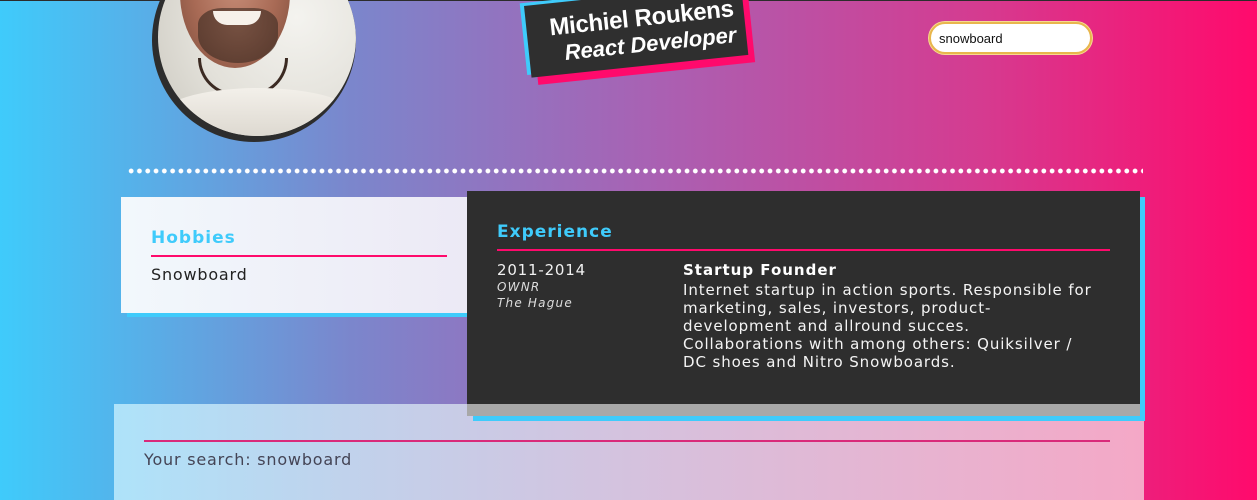  Describe the element at coordinates (637, 42) in the screenshot. I see `name-tag: Michiel Roukens React Developer` at that location.